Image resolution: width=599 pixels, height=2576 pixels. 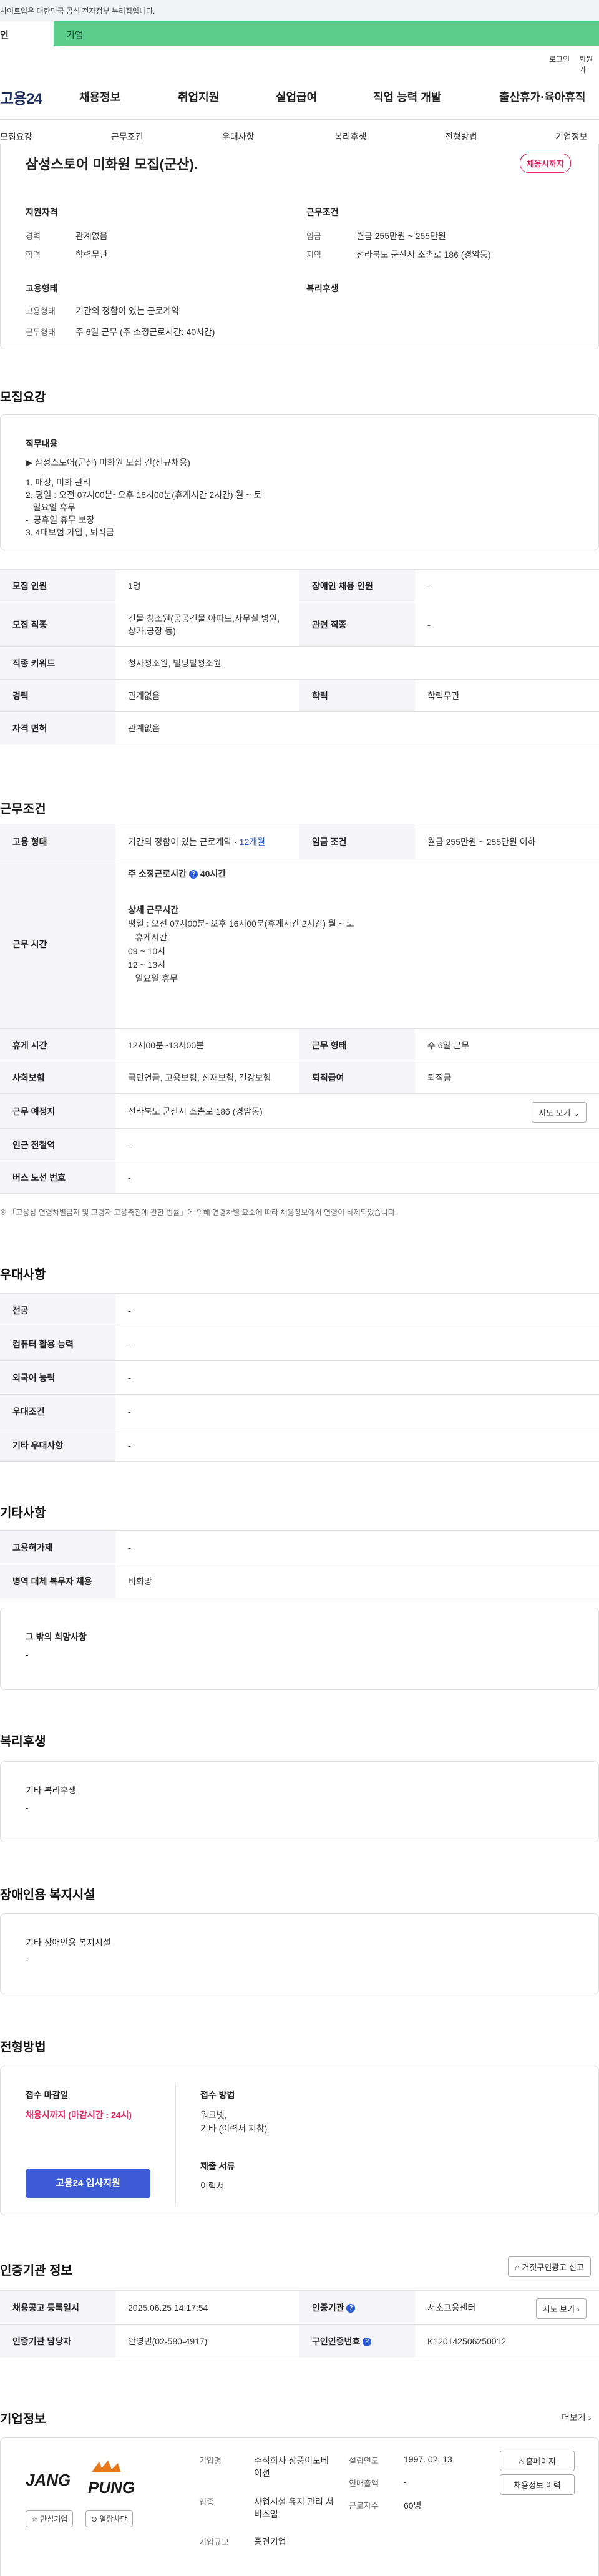 I want to click on hours-line: 휴게시간, so click(x=148, y=937).